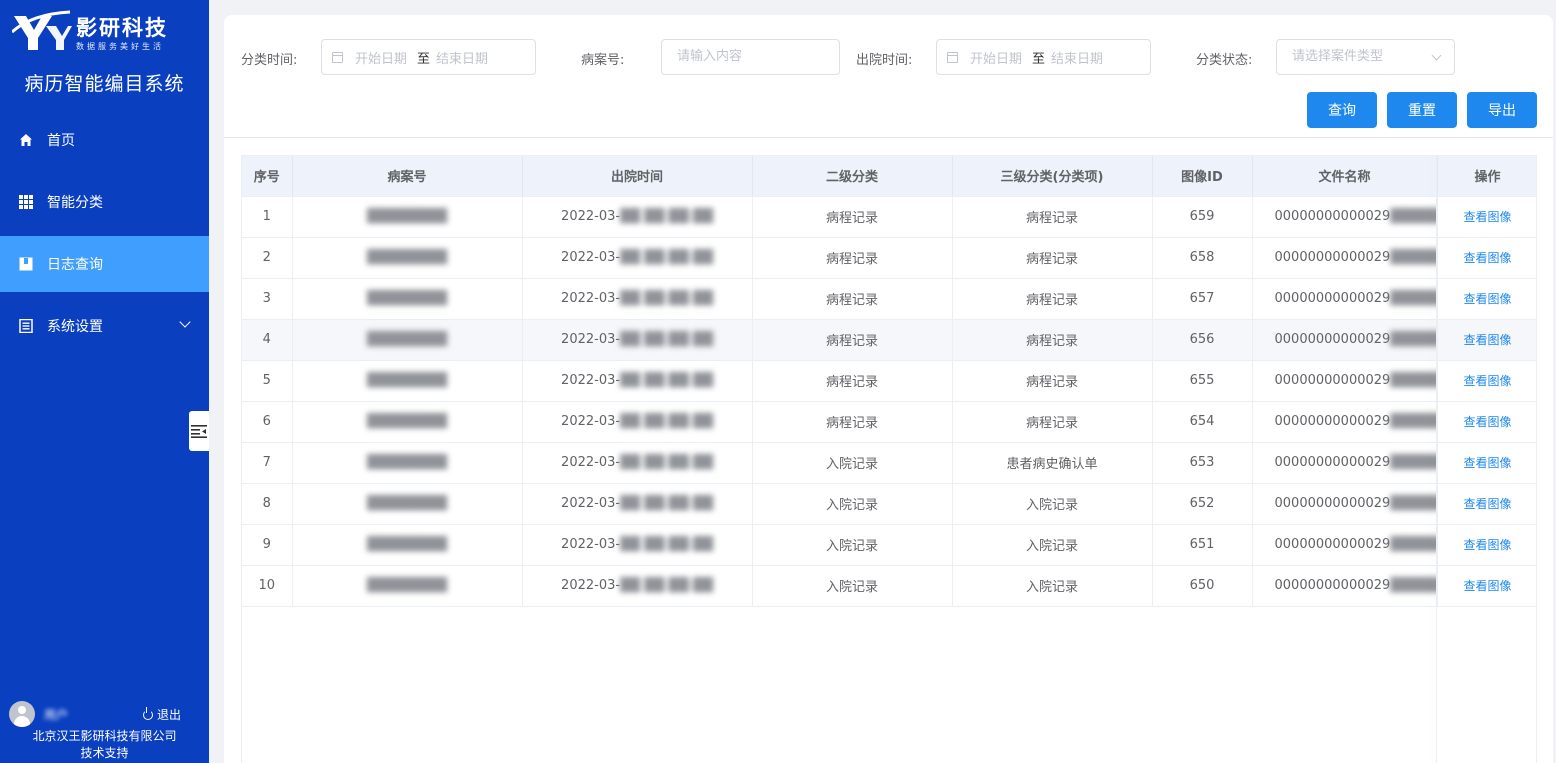 The height and width of the screenshot is (763, 1556). What do you see at coordinates (104, 714) in the screenshot?
I see `user-info: 用户 退出` at bounding box center [104, 714].